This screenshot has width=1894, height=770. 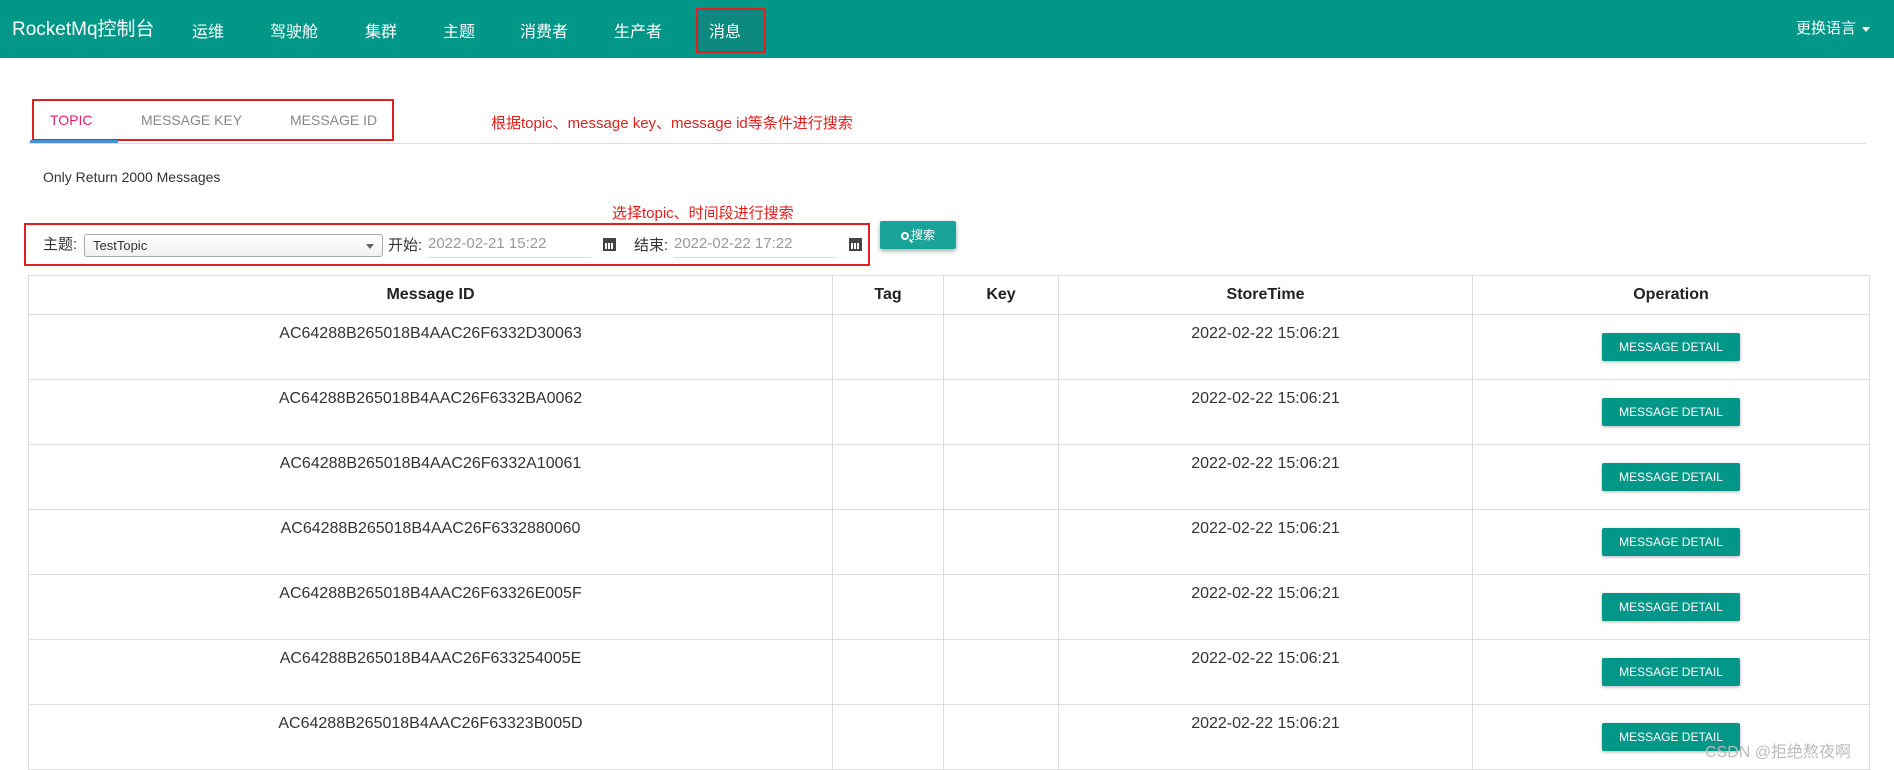 I want to click on app-brand: RocketMq控制台, so click(x=83, y=27).